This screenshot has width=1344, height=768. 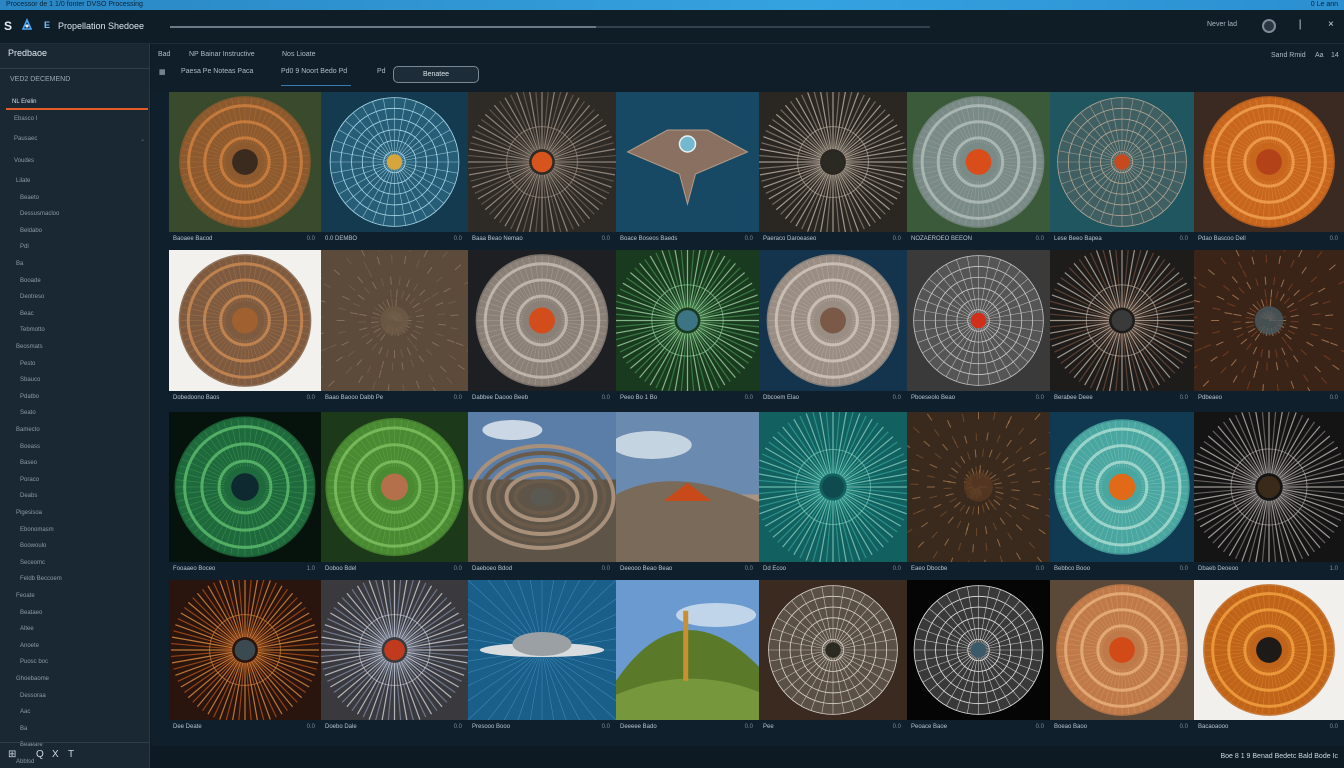 What do you see at coordinates (27, 314) in the screenshot?
I see `sidebar-item: Beac` at bounding box center [27, 314].